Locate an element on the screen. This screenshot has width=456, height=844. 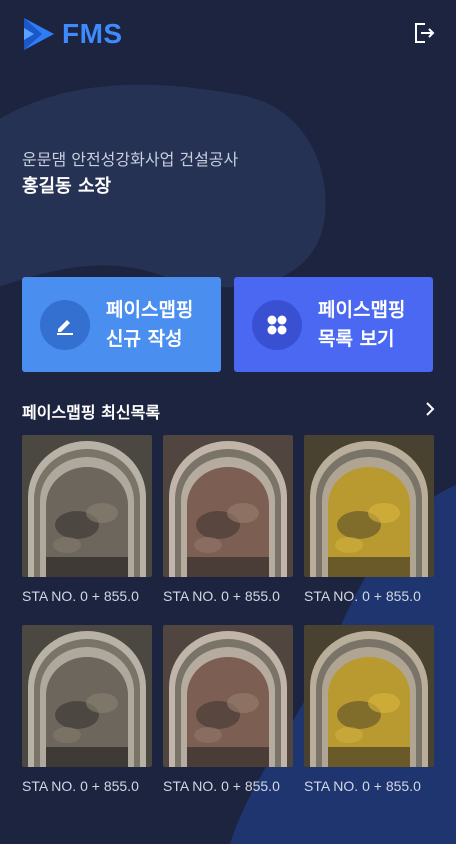
logo-text: FMS is located at coordinates (92, 33).